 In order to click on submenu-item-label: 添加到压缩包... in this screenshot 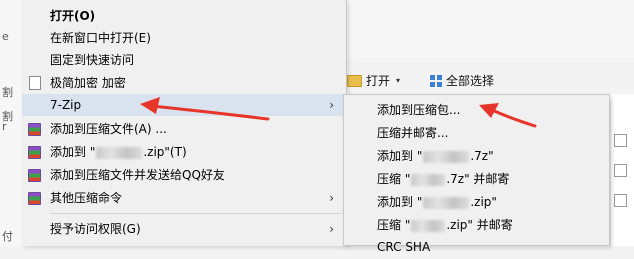, I will do `click(419, 110)`.